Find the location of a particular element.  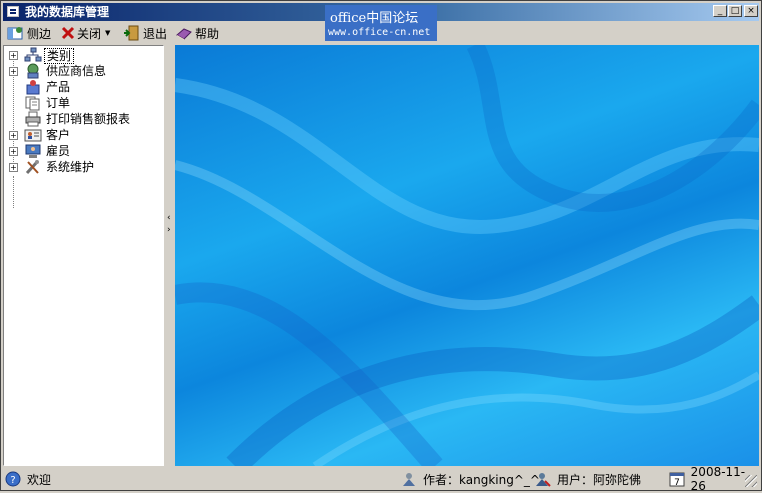

tree-item-category: + 类别 is located at coordinates (83, 55).